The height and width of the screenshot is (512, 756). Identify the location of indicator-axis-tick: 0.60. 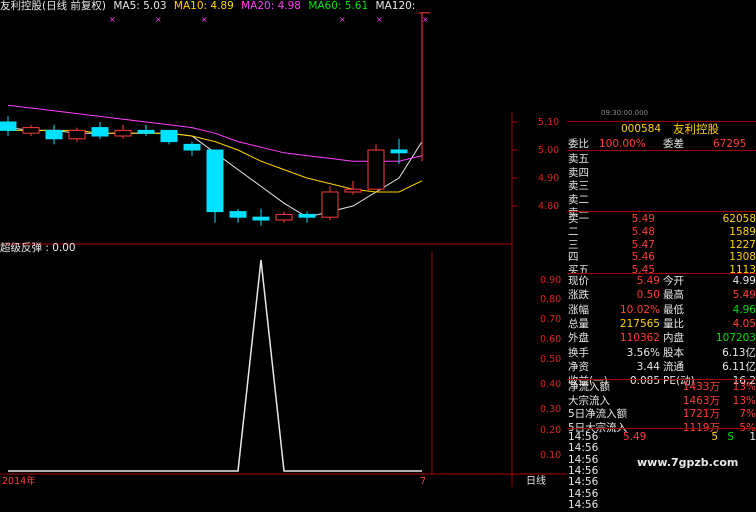
(551, 339).